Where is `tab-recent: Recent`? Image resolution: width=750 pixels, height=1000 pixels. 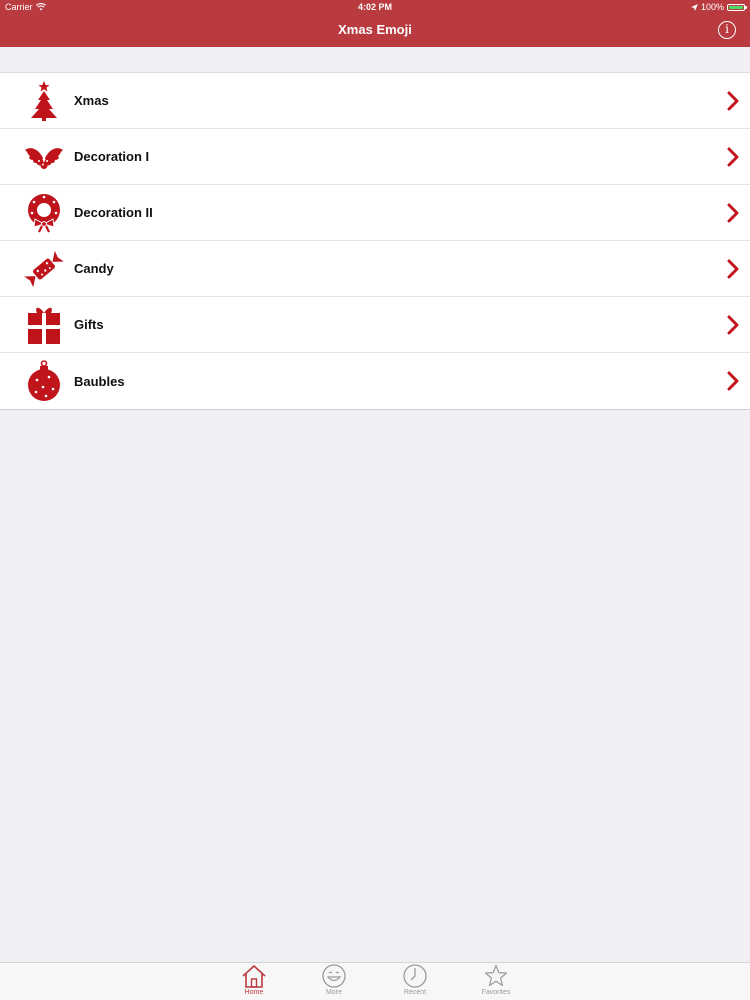
tab-recent: Recent is located at coordinates (415, 982).